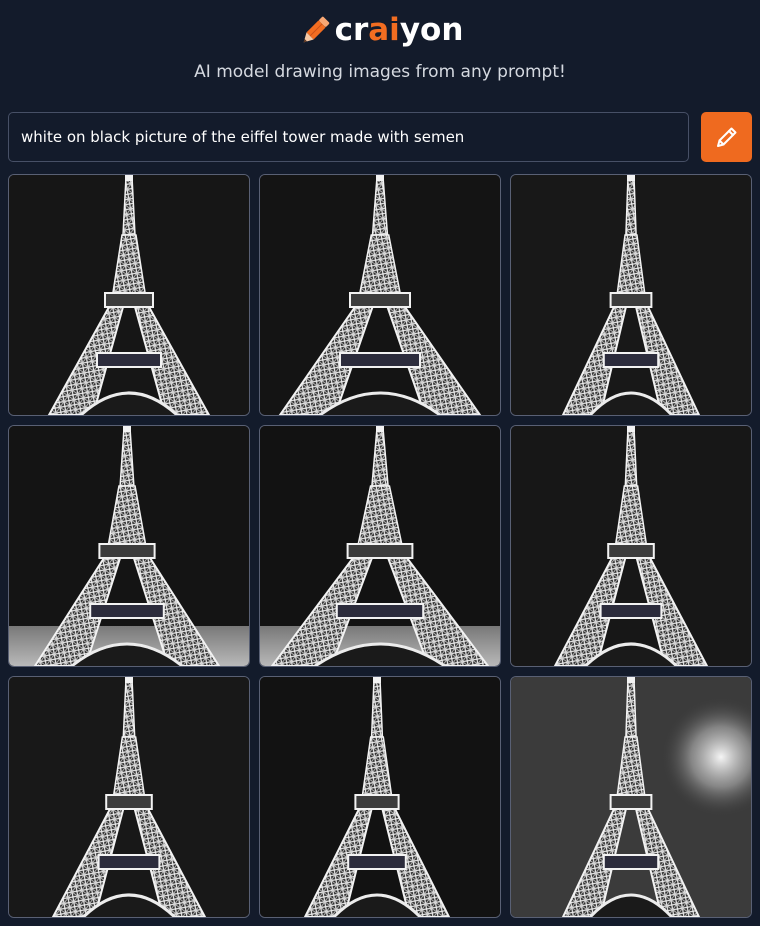 The width and height of the screenshot is (760, 926). Describe the element at coordinates (399, 30) in the screenshot. I see `brand-name: craiyon` at that location.